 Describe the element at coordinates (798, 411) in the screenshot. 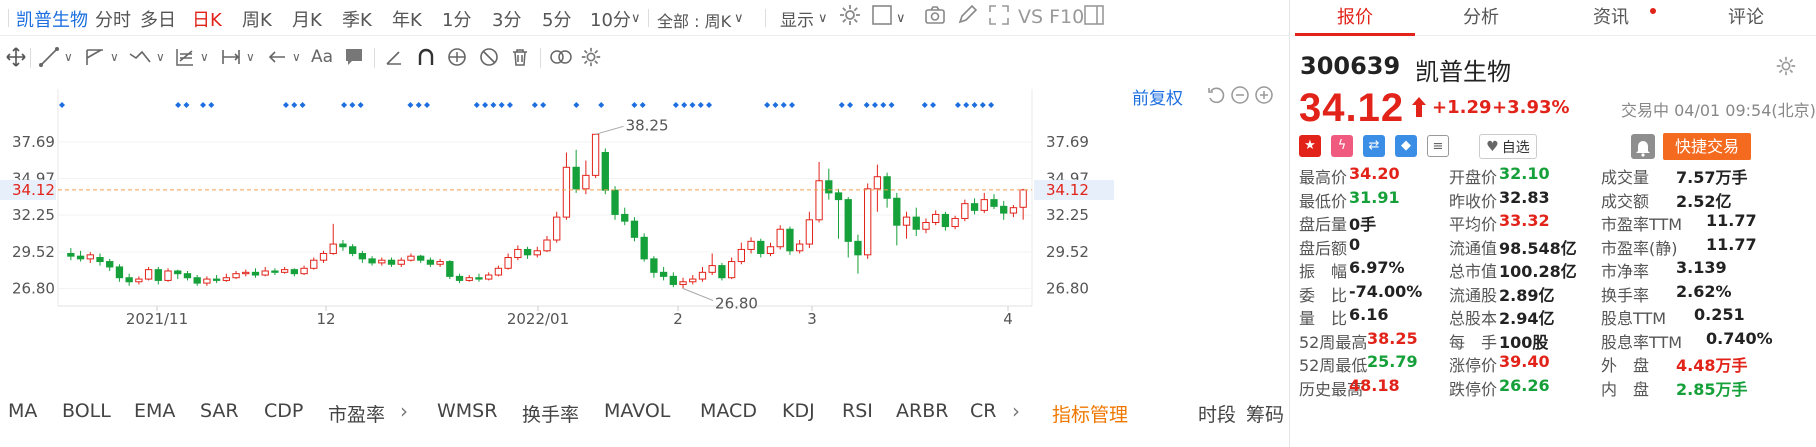

I see `indicator-kdj: KDJ` at that location.